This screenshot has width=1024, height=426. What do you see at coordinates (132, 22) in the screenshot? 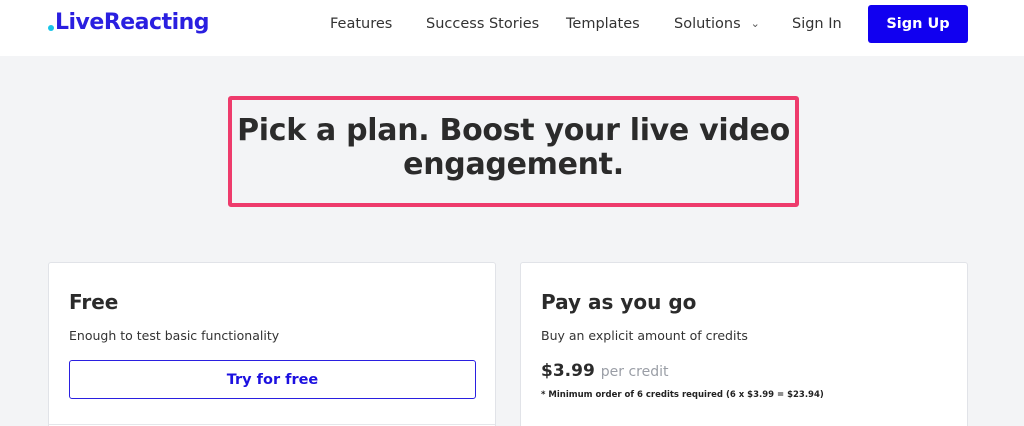
I see `logo-text: LiveReacting` at bounding box center [132, 22].